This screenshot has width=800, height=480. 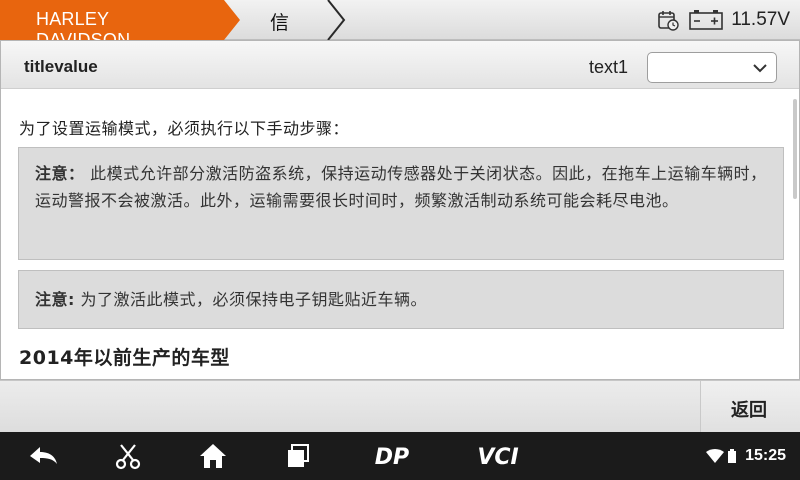 What do you see at coordinates (609, 67) in the screenshot?
I see `select-label: text1` at bounding box center [609, 67].